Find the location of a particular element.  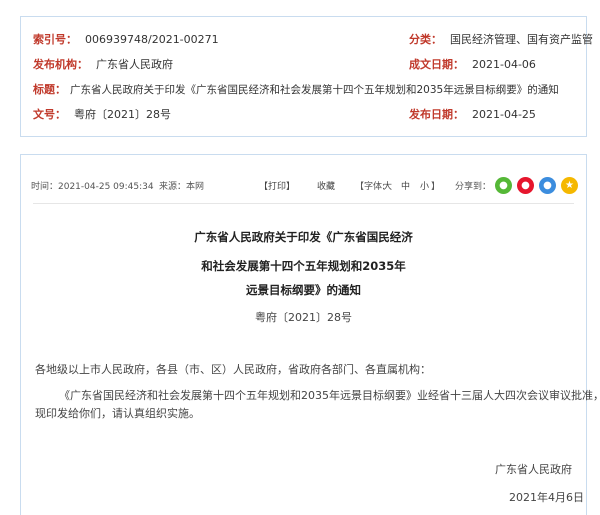

body-paragraph-line-2: 现印发给你们，请认真组织实施。 is located at coordinates (117, 413).